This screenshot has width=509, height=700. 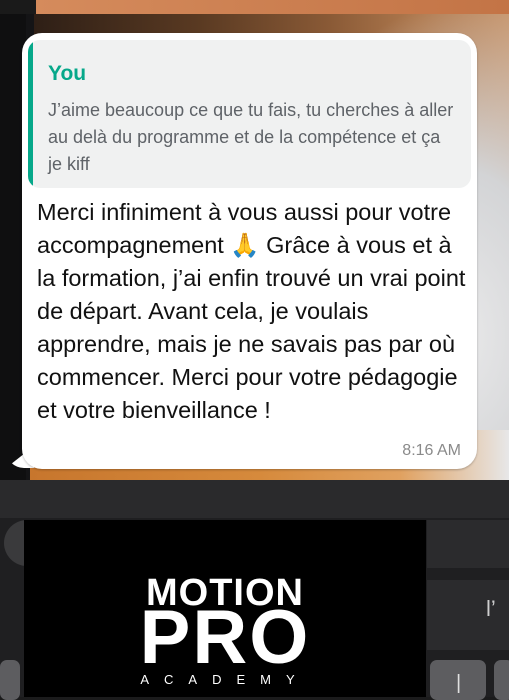 What do you see at coordinates (67, 73) in the screenshot?
I see `quote-author: You` at bounding box center [67, 73].